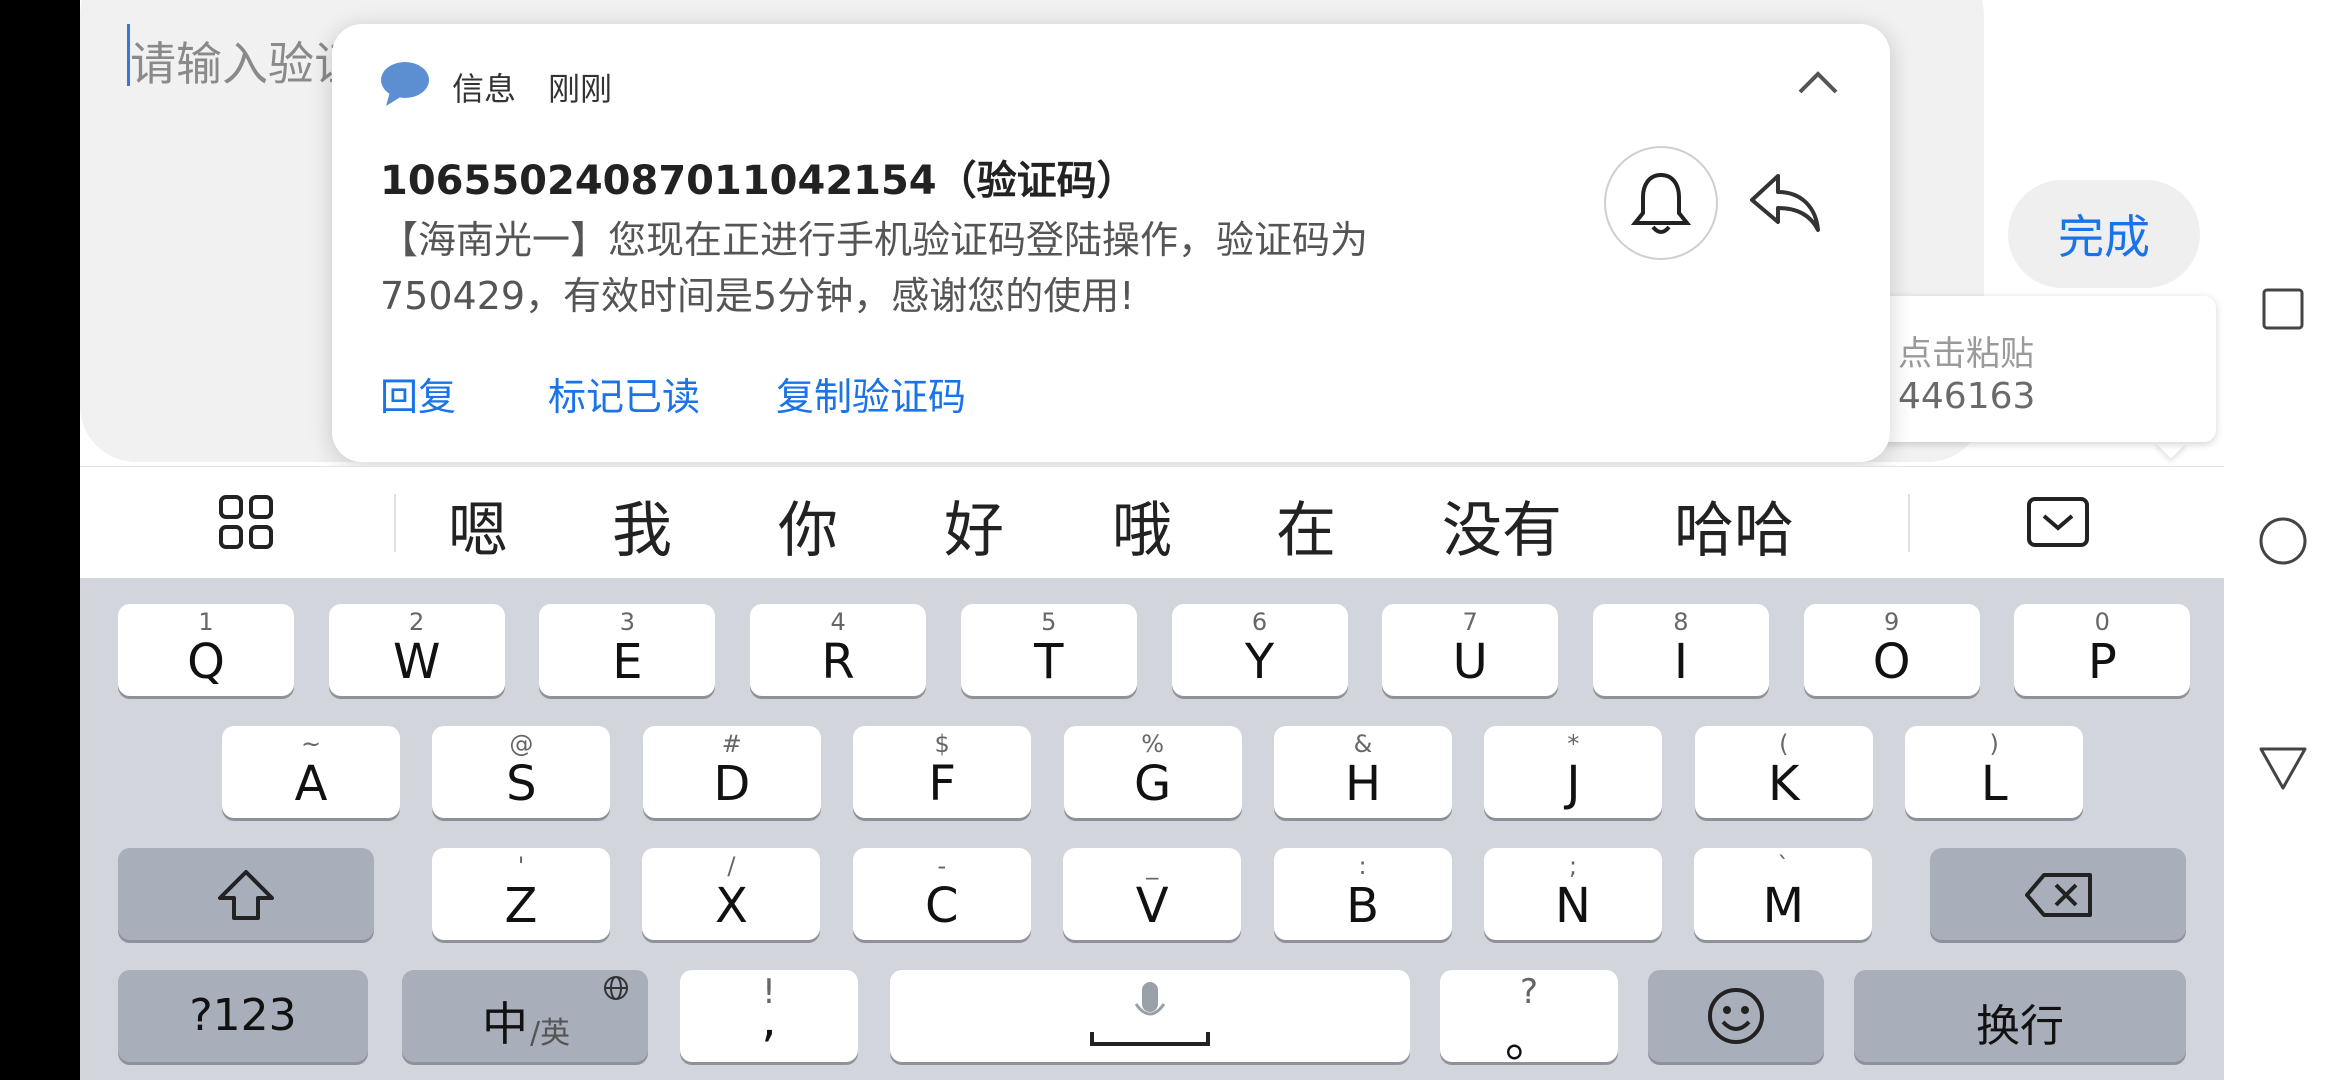  Describe the element at coordinates (2283, 309) in the screenshot. I see `recents-square-icon` at that location.